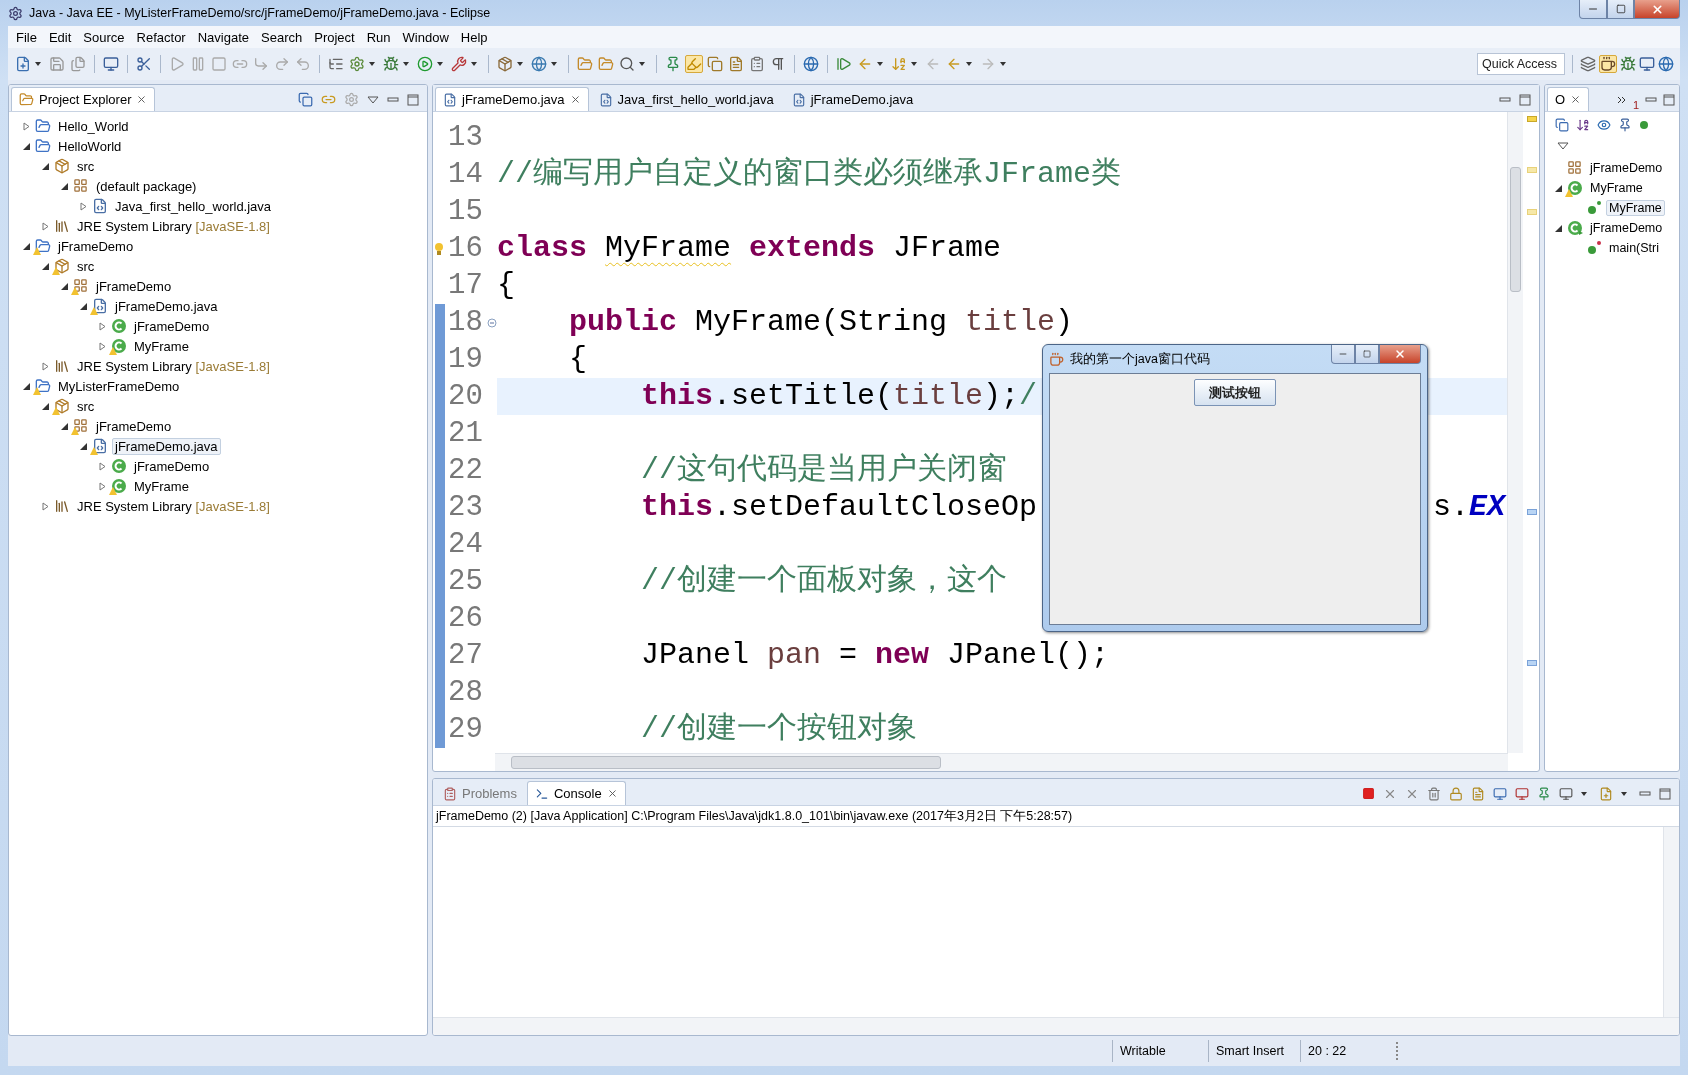 This screenshot has height=1075, width=1688. I want to click on scroll-thumb, so click(1515, 229).